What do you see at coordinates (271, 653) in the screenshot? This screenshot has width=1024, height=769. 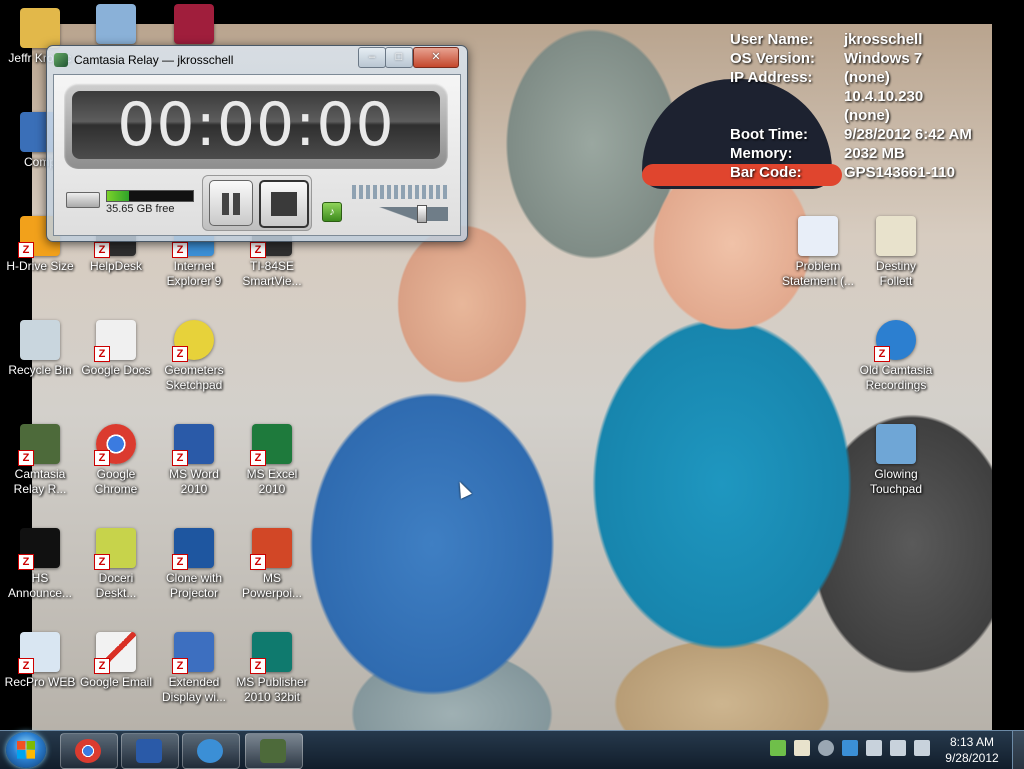 I see `publisher-icon: Z` at bounding box center [271, 653].